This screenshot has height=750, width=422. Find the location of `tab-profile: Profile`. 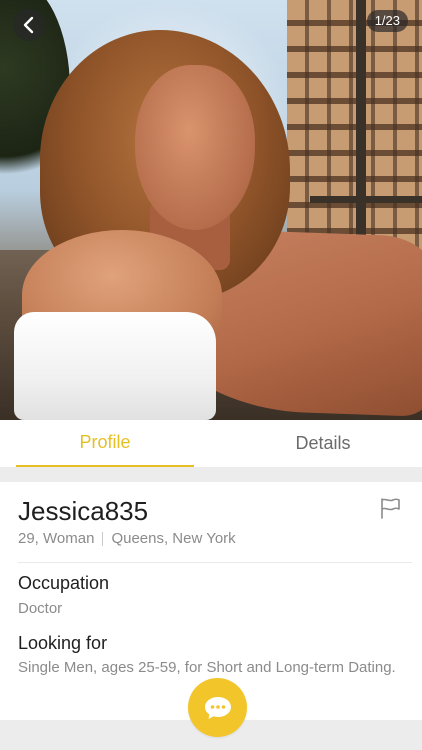

tab-profile: Profile is located at coordinates (105, 443).